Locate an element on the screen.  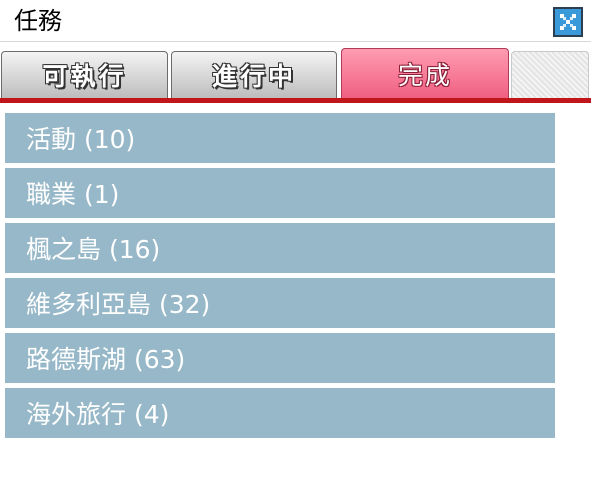
category-overseas-travel: 海外旅行 (4) is located at coordinates (280, 413).